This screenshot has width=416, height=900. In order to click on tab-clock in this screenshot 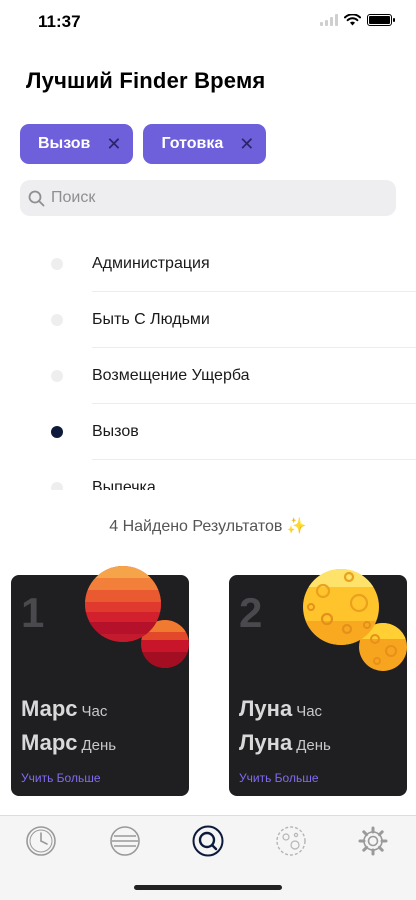, I will do `click(41, 841)`.